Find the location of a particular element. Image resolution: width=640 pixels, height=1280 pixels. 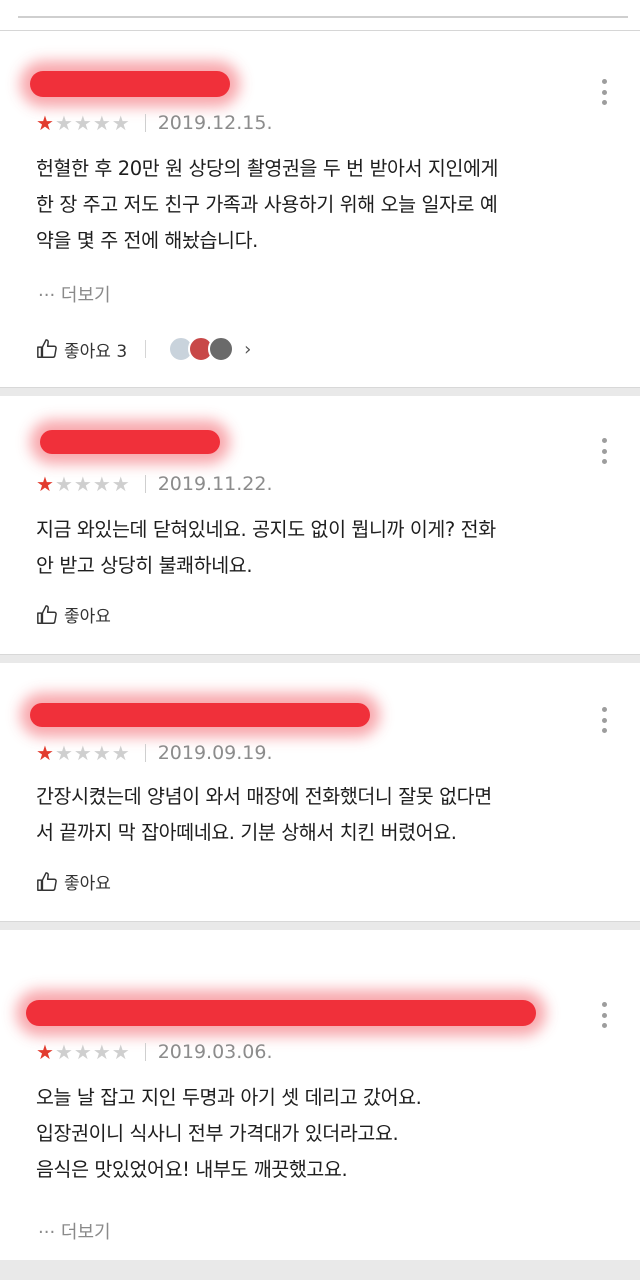

review-date: 2019.11.22. is located at coordinates (215, 484).